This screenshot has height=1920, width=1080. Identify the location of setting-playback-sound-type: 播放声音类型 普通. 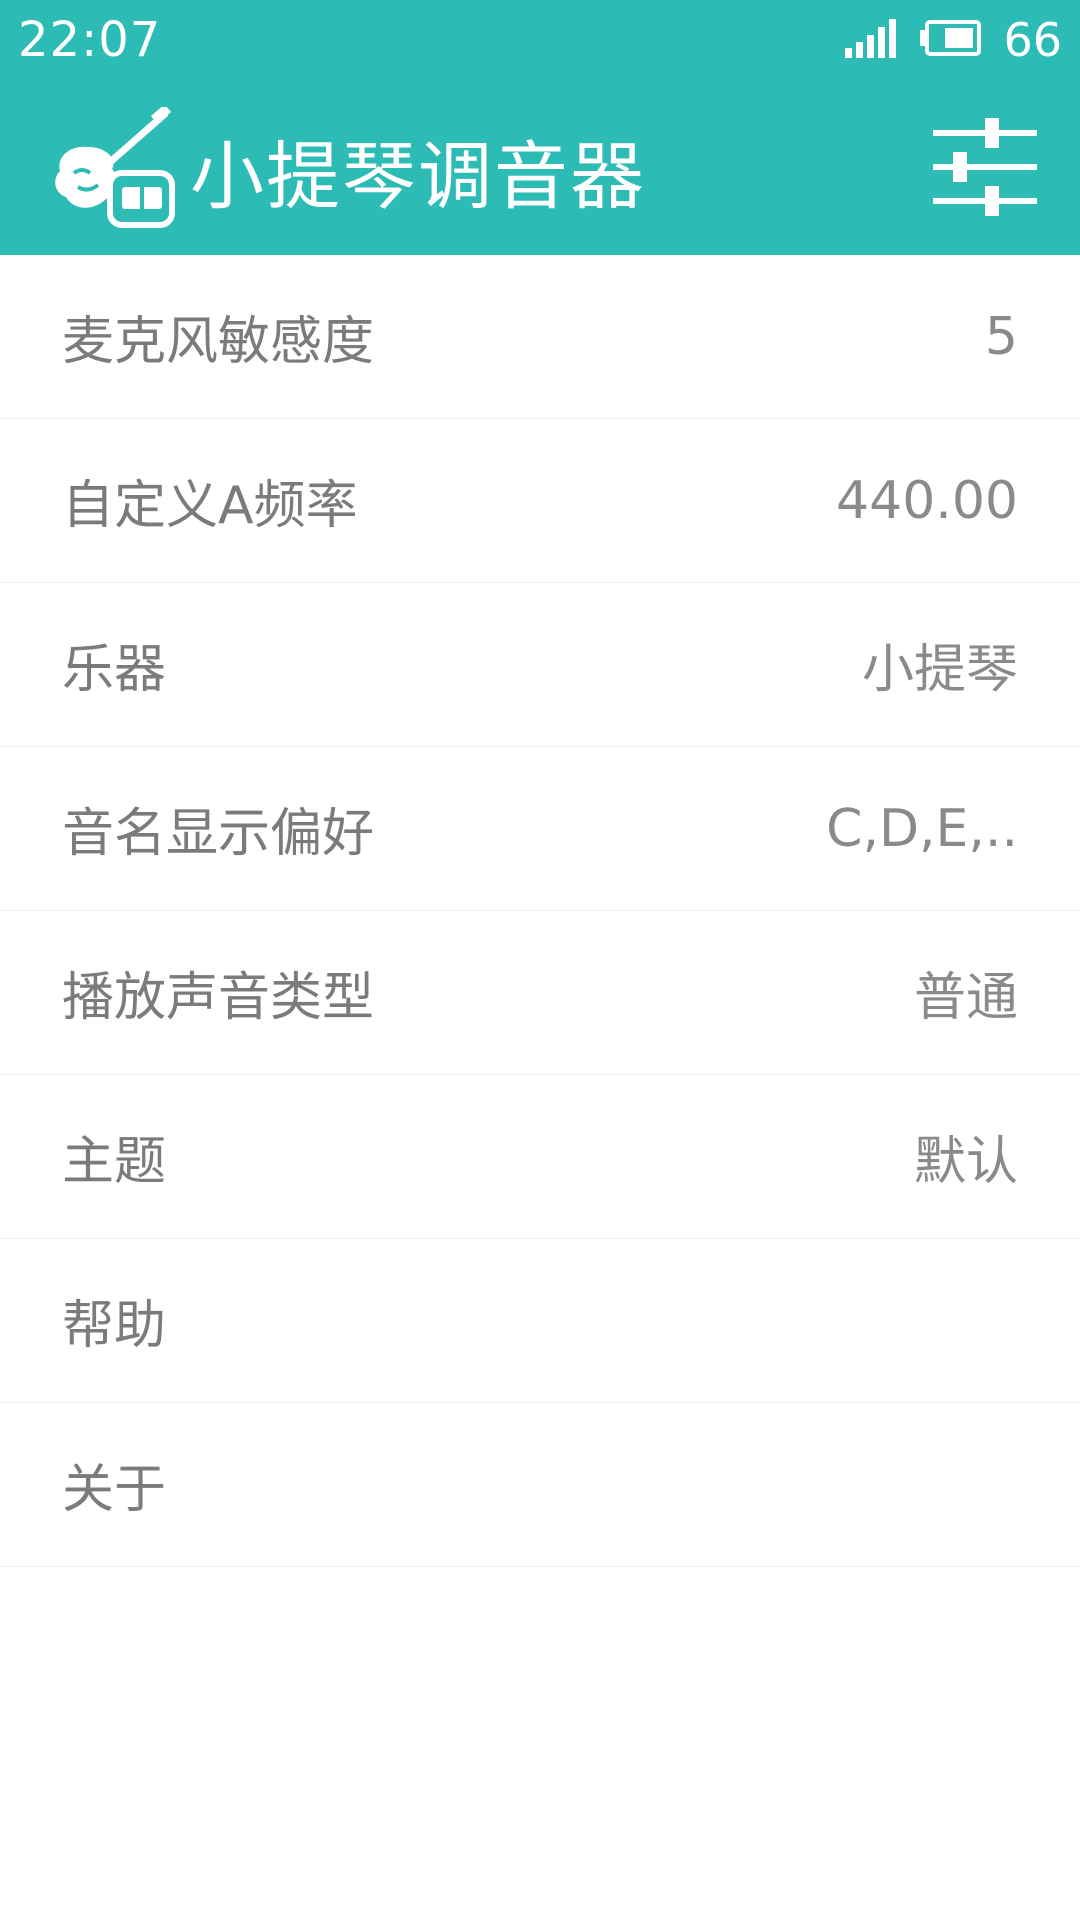
(540, 993).